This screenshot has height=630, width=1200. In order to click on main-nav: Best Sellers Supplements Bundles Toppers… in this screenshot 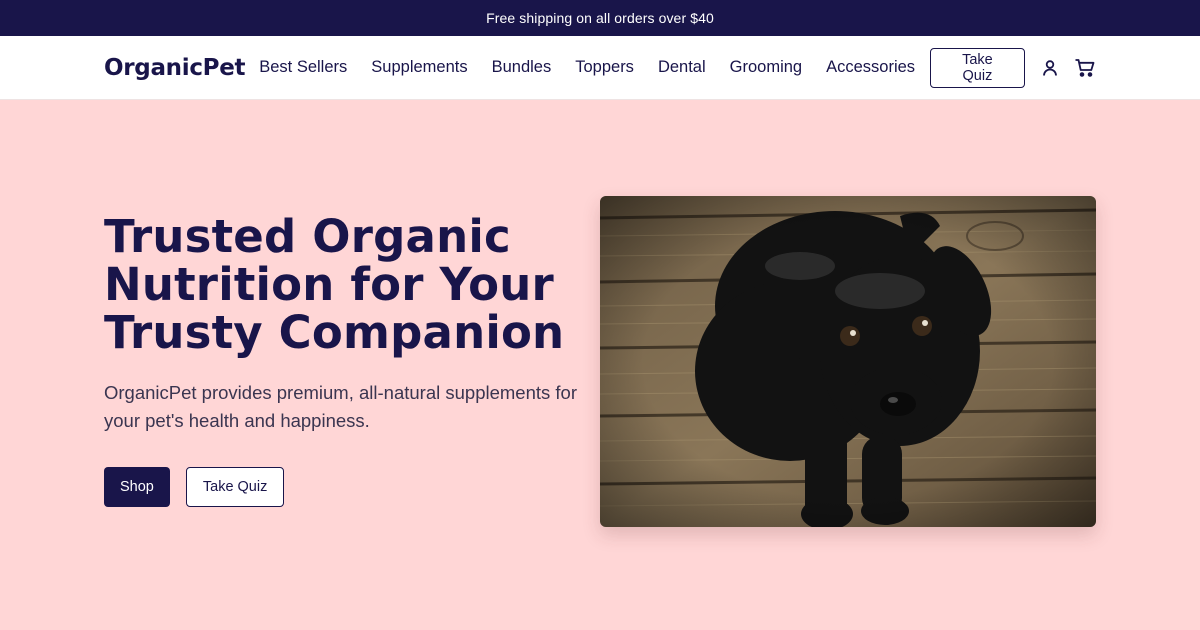, I will do `click(594, 67)`.